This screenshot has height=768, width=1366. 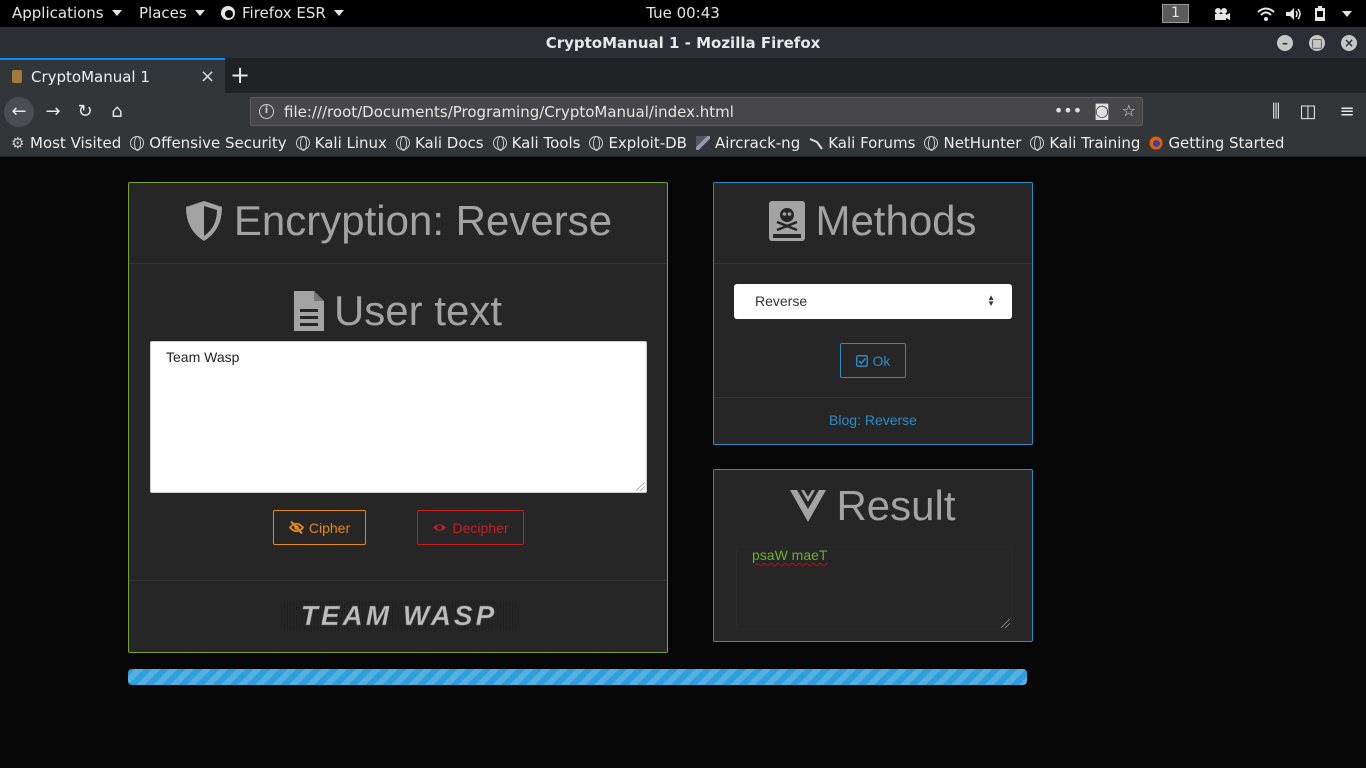 What do you see at coordinates (873, 301) in the screenshot?
I see `method-select: Reverse ▲ ▼` at bounding box center [873, 301].